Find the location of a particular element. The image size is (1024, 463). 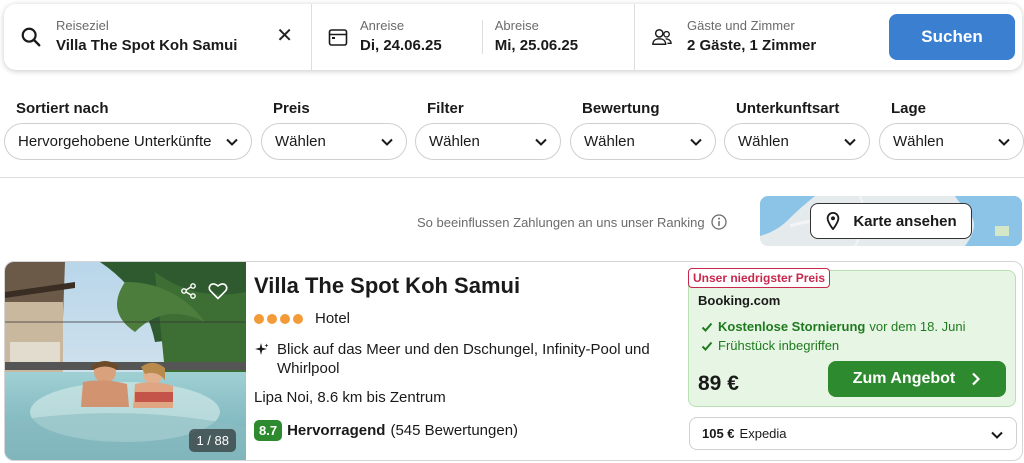

checkin-value: Di, 24.06.25 is located at coordinates (401, 45).